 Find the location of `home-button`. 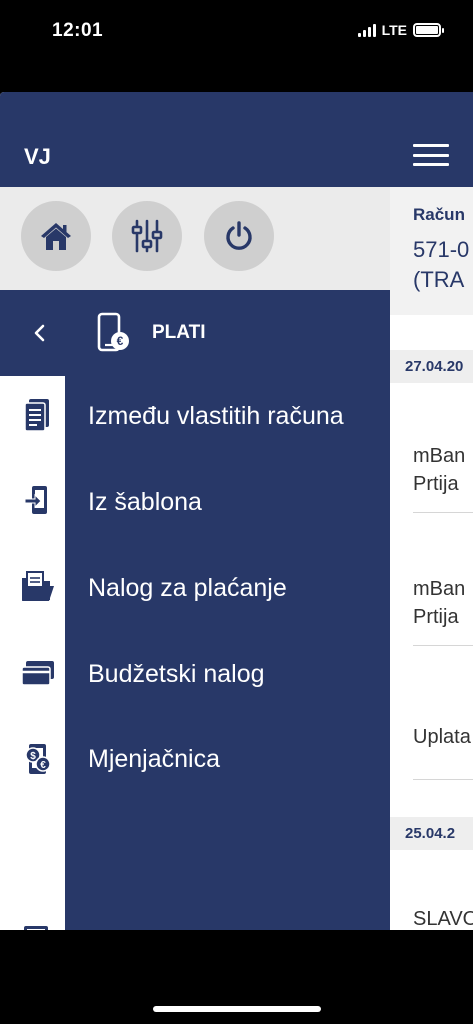

home-button is located at coordinates (56, 236).